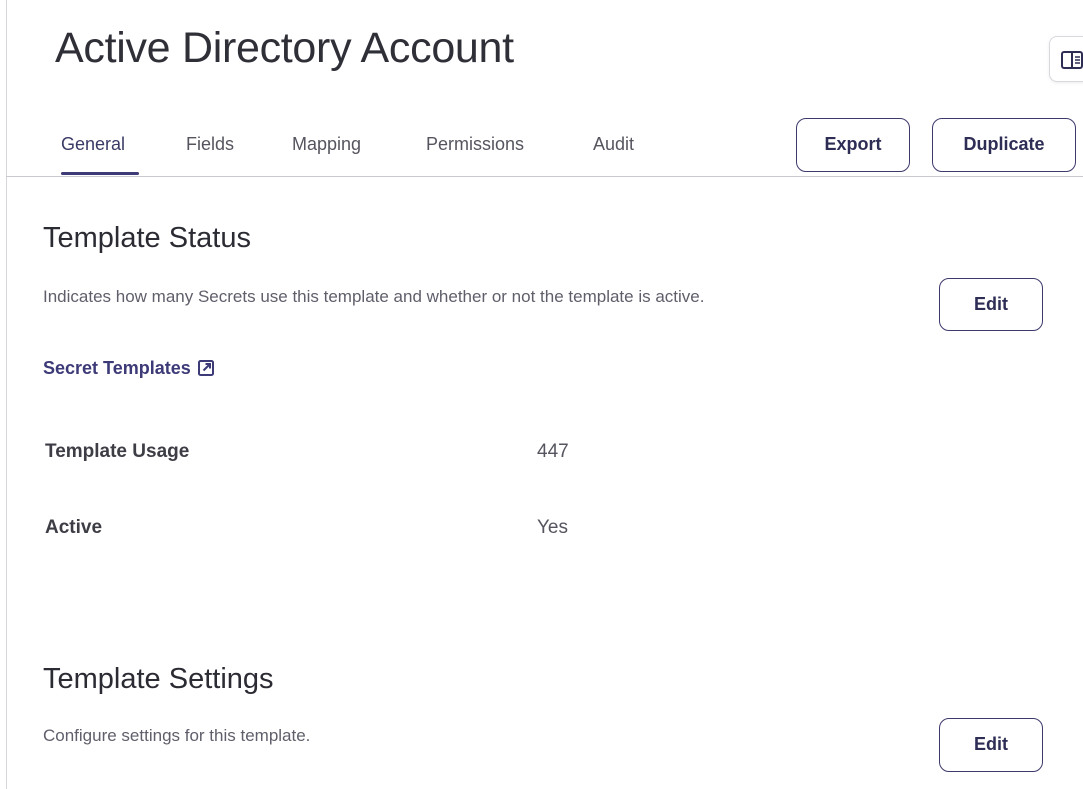  What do you see at coordinates (853, 145) in the screenshot?
I see `export-button: Export` at bounding box center [853, 145].